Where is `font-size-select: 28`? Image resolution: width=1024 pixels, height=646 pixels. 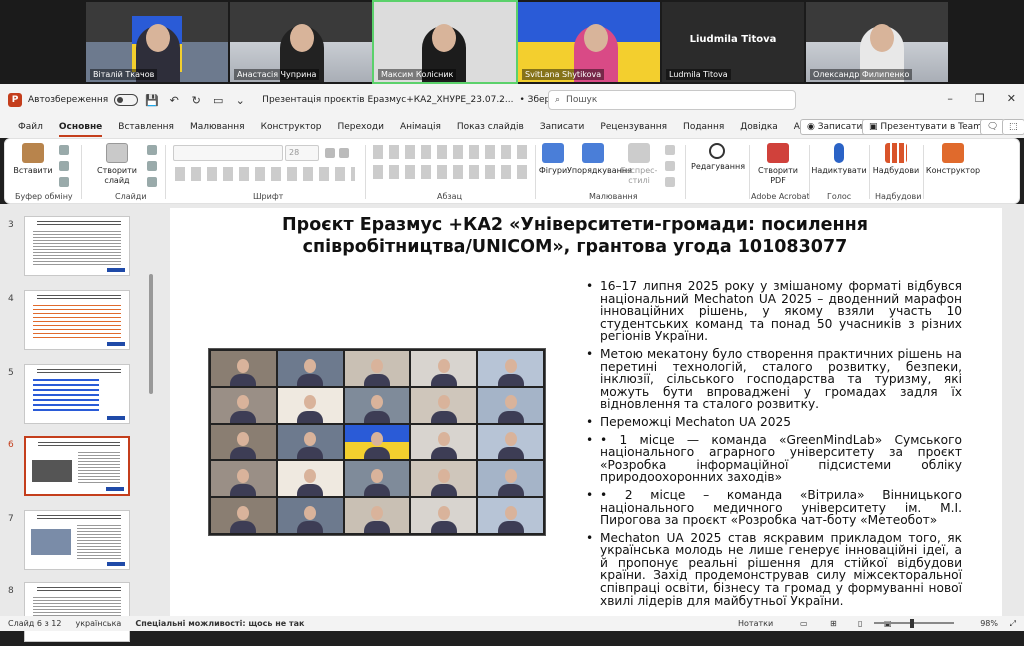
font-size-select: 28 is located at coordinates (302, 153).